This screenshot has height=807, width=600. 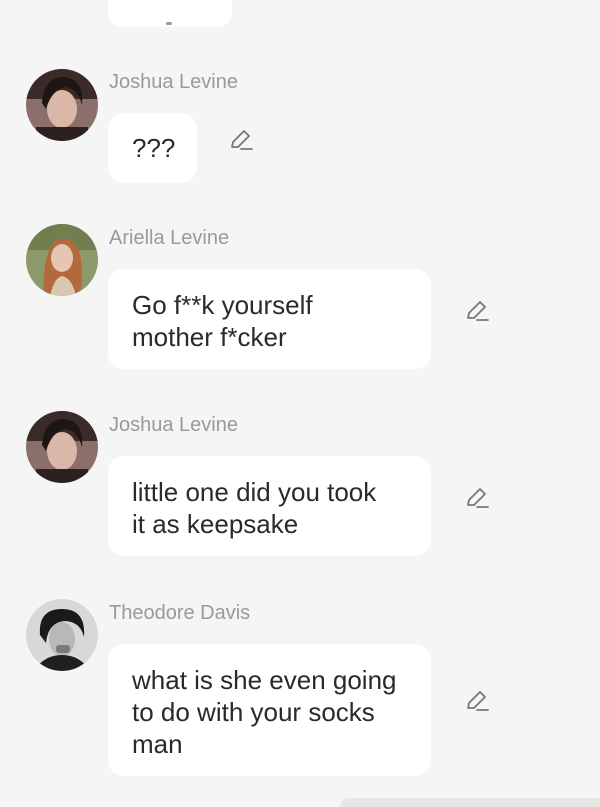 I want to click on message-text-line: to do with your socks, so click(x=253, y=712).